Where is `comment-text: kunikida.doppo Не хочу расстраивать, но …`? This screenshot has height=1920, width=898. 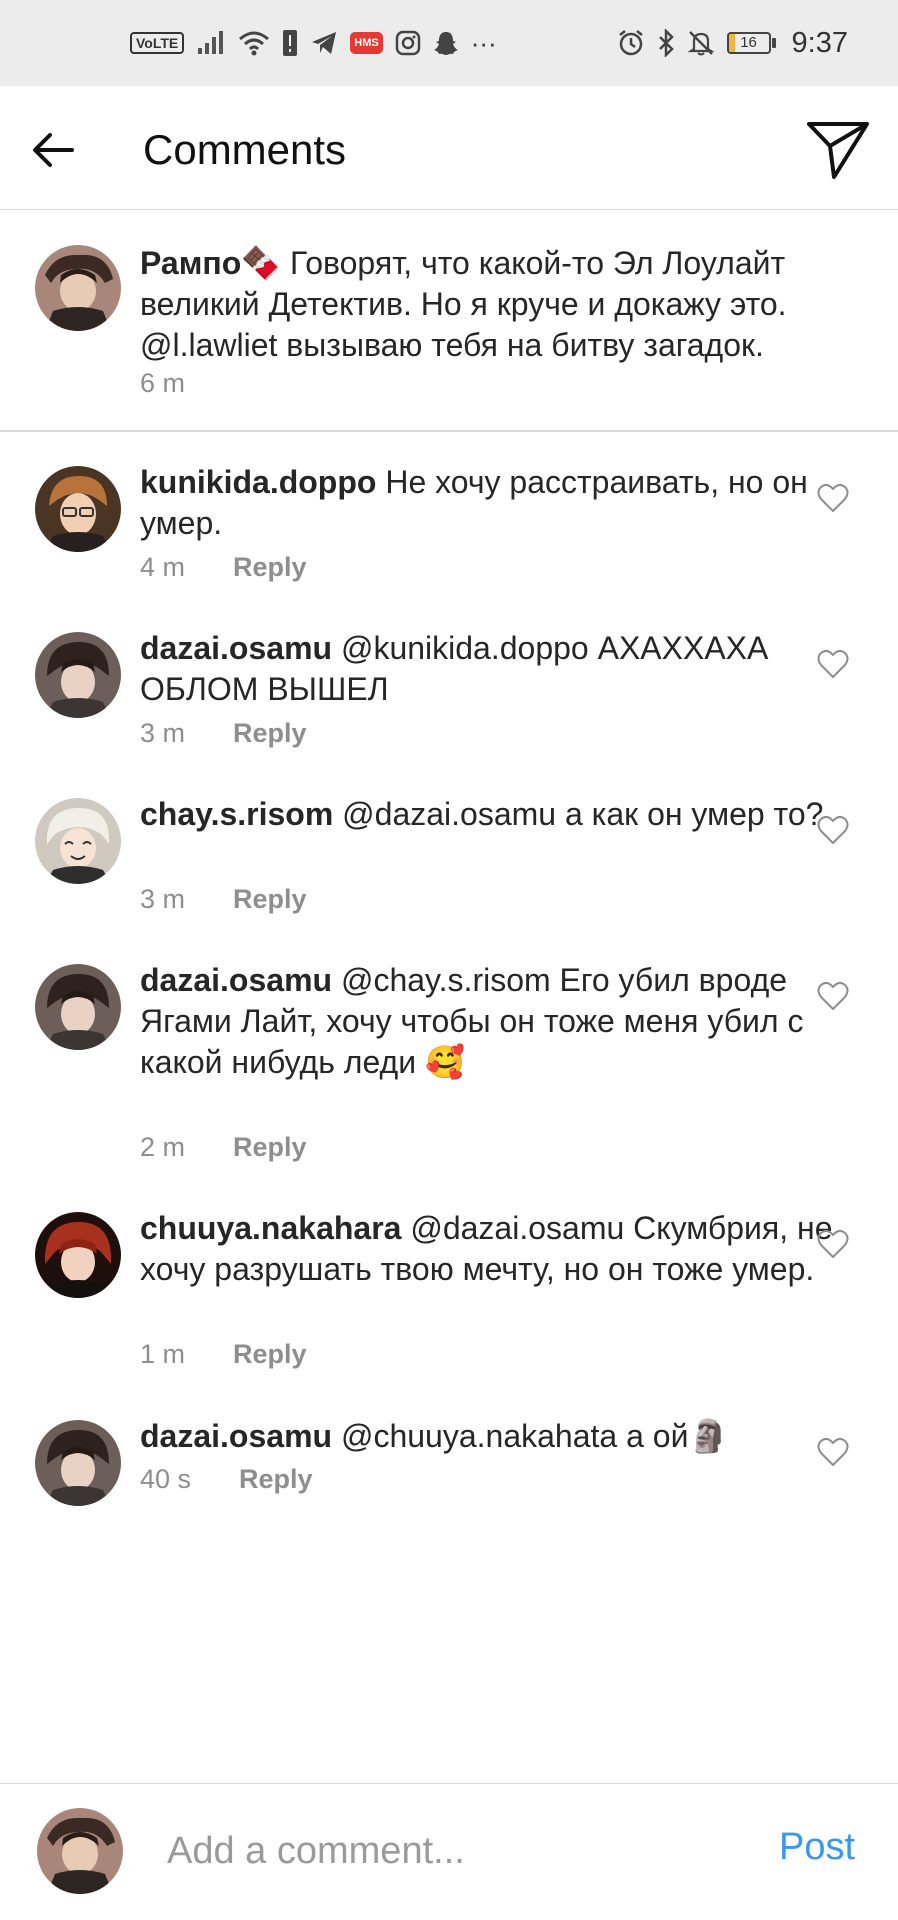 comment-text: kunikida.doppo Не хочу расстраивать, но … is located at coordinates (489, 503).